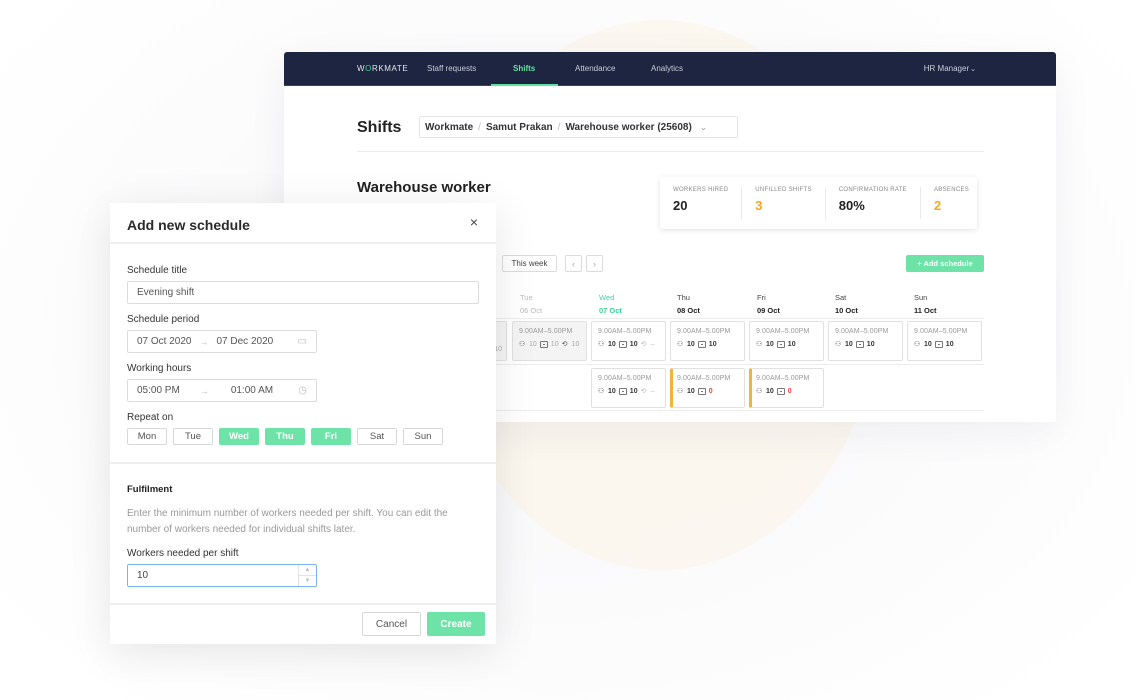 The height and width of the screenshot is (700, 1136). What do you see at coordinates (158, 390) in the screenshot?
I see `hours-start: 05:00 PM` at bounding box center [158, 390].